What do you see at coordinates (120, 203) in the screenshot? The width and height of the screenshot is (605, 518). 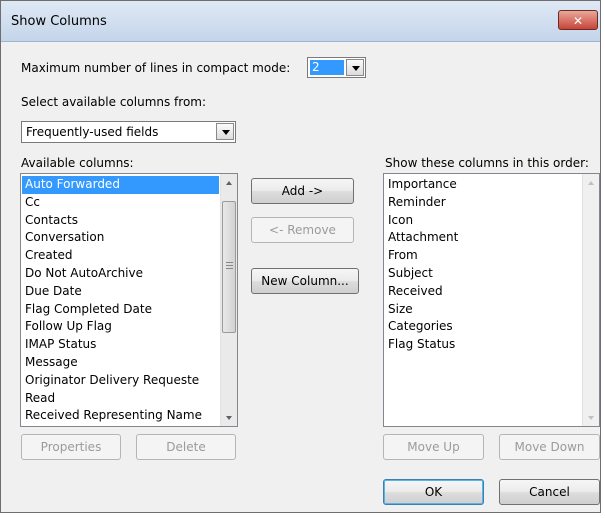 I see `list-item: Cc` at bounding box center [120, 203].